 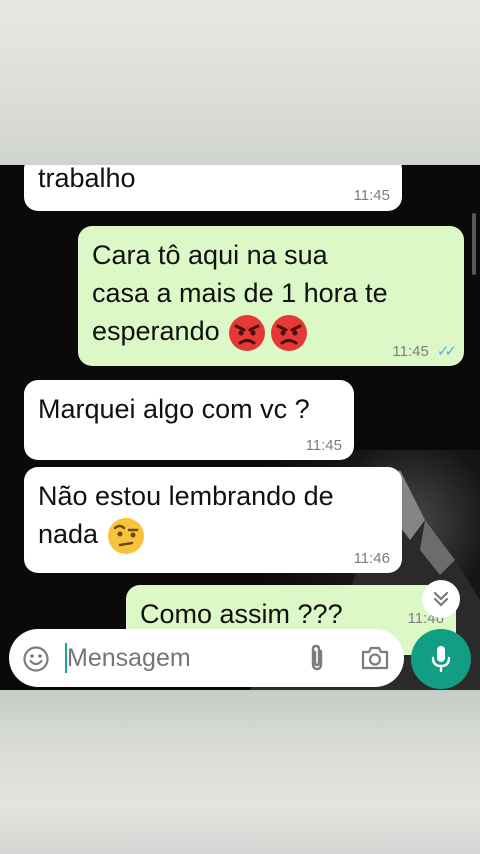 What do you see at coordinates (174, 409) in the screenshot?
I see `message-text: Marquei algo com vc ?` at bounding box center [174, 409].